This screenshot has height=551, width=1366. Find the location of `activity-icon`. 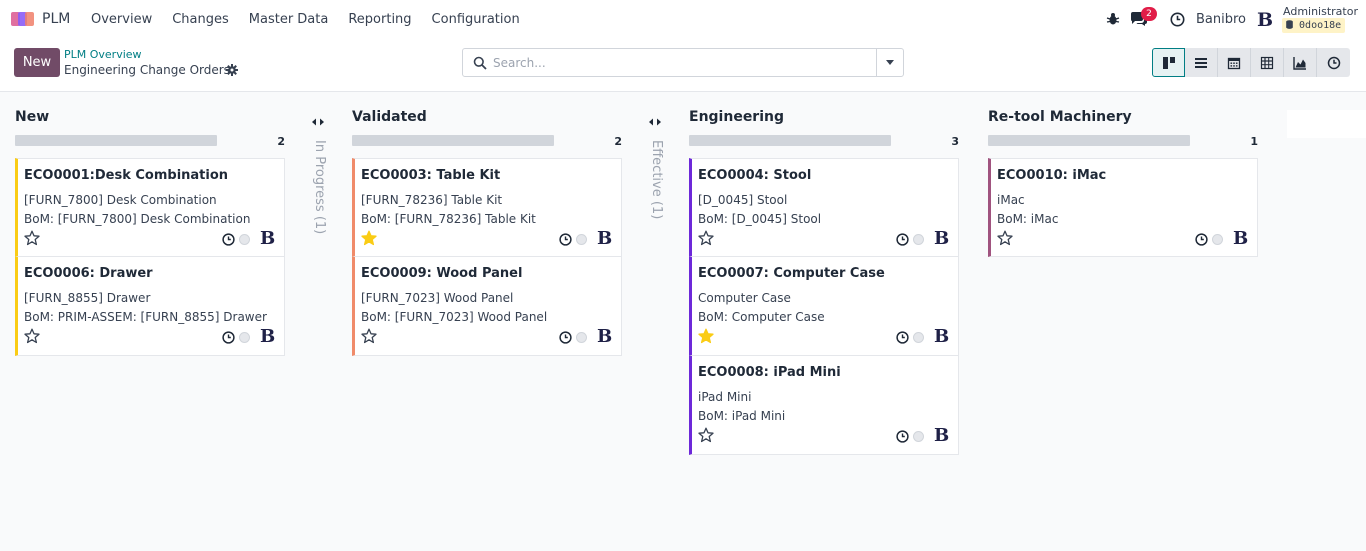

activity-icon is located at coordinates (1333, 62).